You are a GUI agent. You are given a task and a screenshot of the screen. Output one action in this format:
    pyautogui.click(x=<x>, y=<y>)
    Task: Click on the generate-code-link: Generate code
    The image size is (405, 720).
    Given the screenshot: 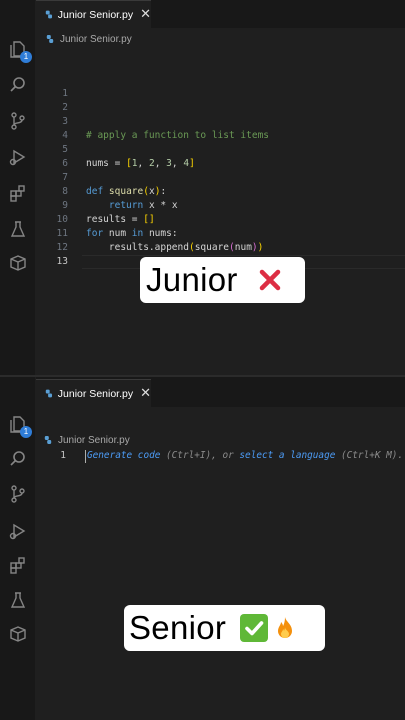 What is the action you would take?
    pyautogui.click(x=123, y=455)
    